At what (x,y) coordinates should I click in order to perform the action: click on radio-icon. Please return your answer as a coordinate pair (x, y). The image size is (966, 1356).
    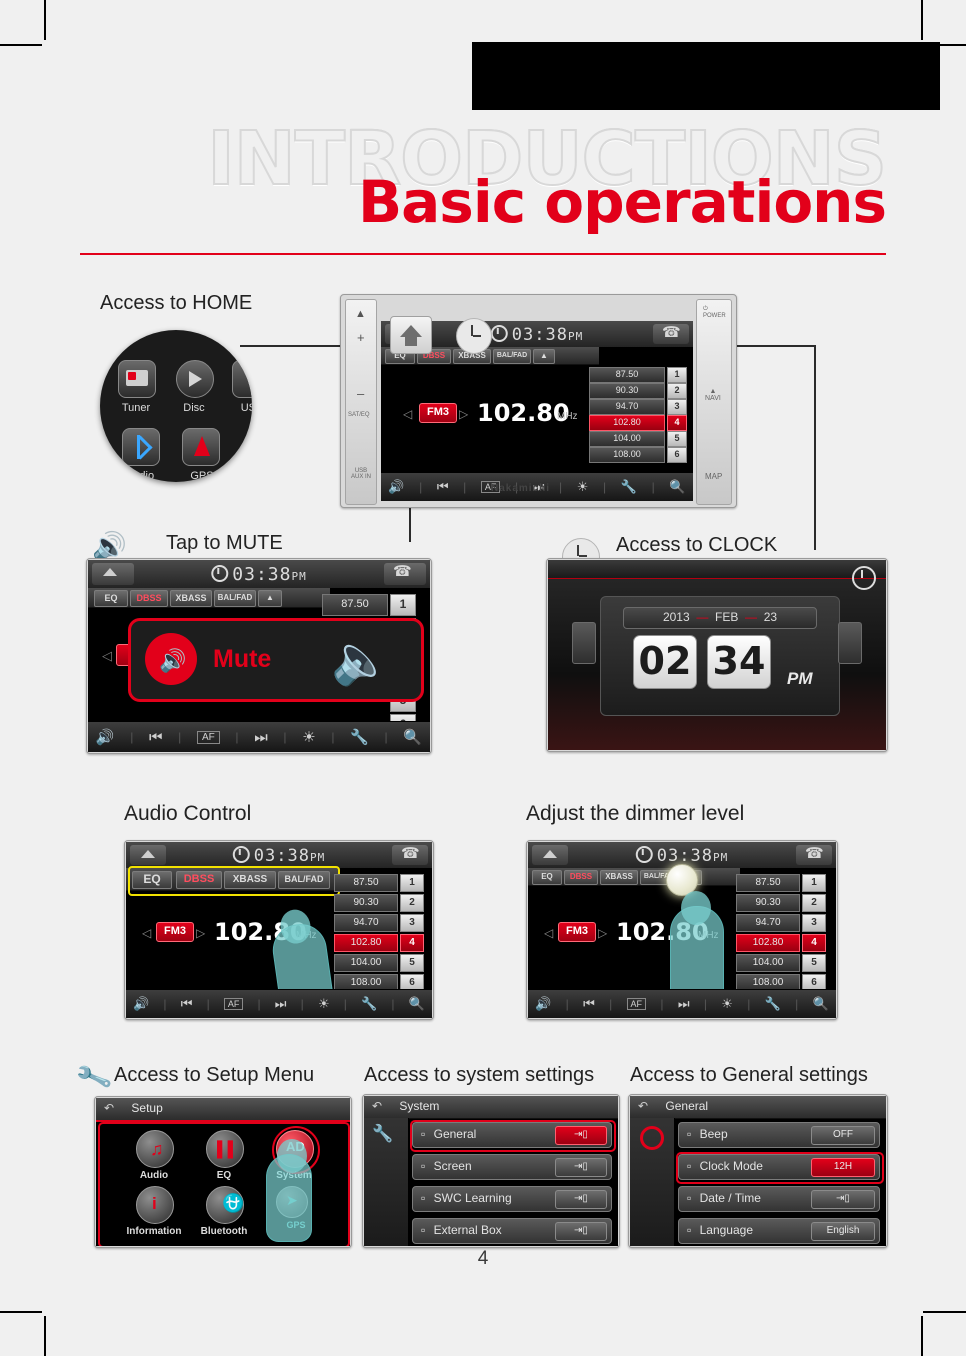
    Looking at the image, I should click on (137, 379).